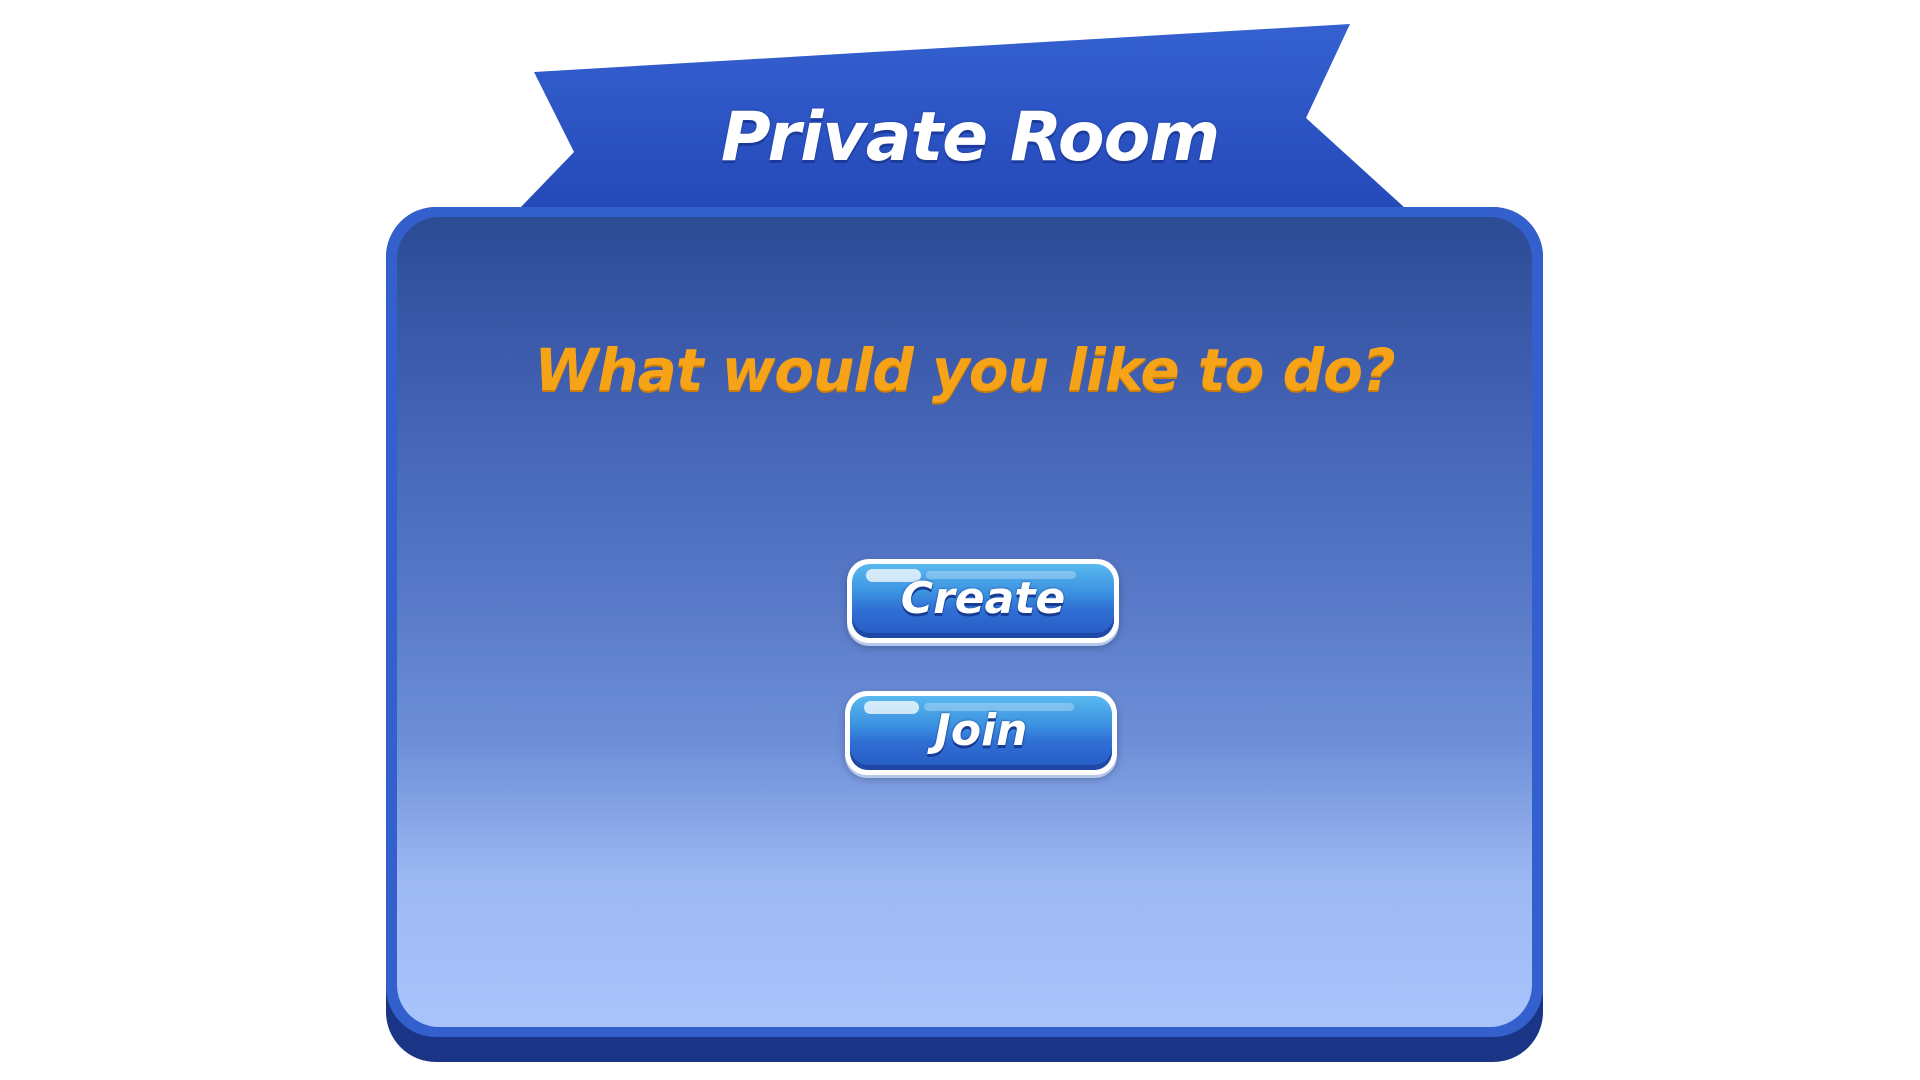  Describe the element at coordinates (964, 370) in the screenshot. I see `prompt-question: What would you like to do?` at that location.